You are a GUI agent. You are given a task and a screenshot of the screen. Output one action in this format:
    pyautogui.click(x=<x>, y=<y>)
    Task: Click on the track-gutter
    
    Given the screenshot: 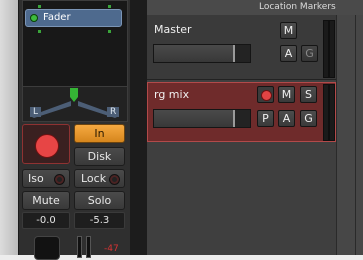 What is the action you would take?
    pyautogui.click(x=138, y=127)
    